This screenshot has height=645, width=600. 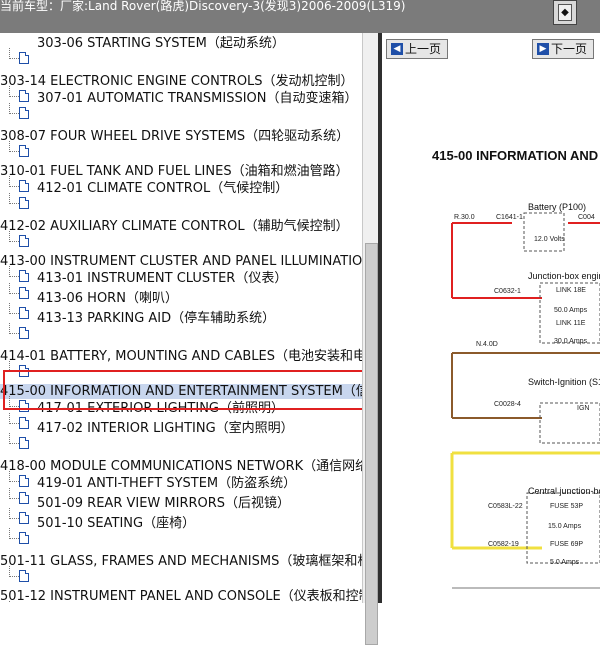 I want to click on fuse69p-label: FUSE 69P, so click(x=567, y=544).